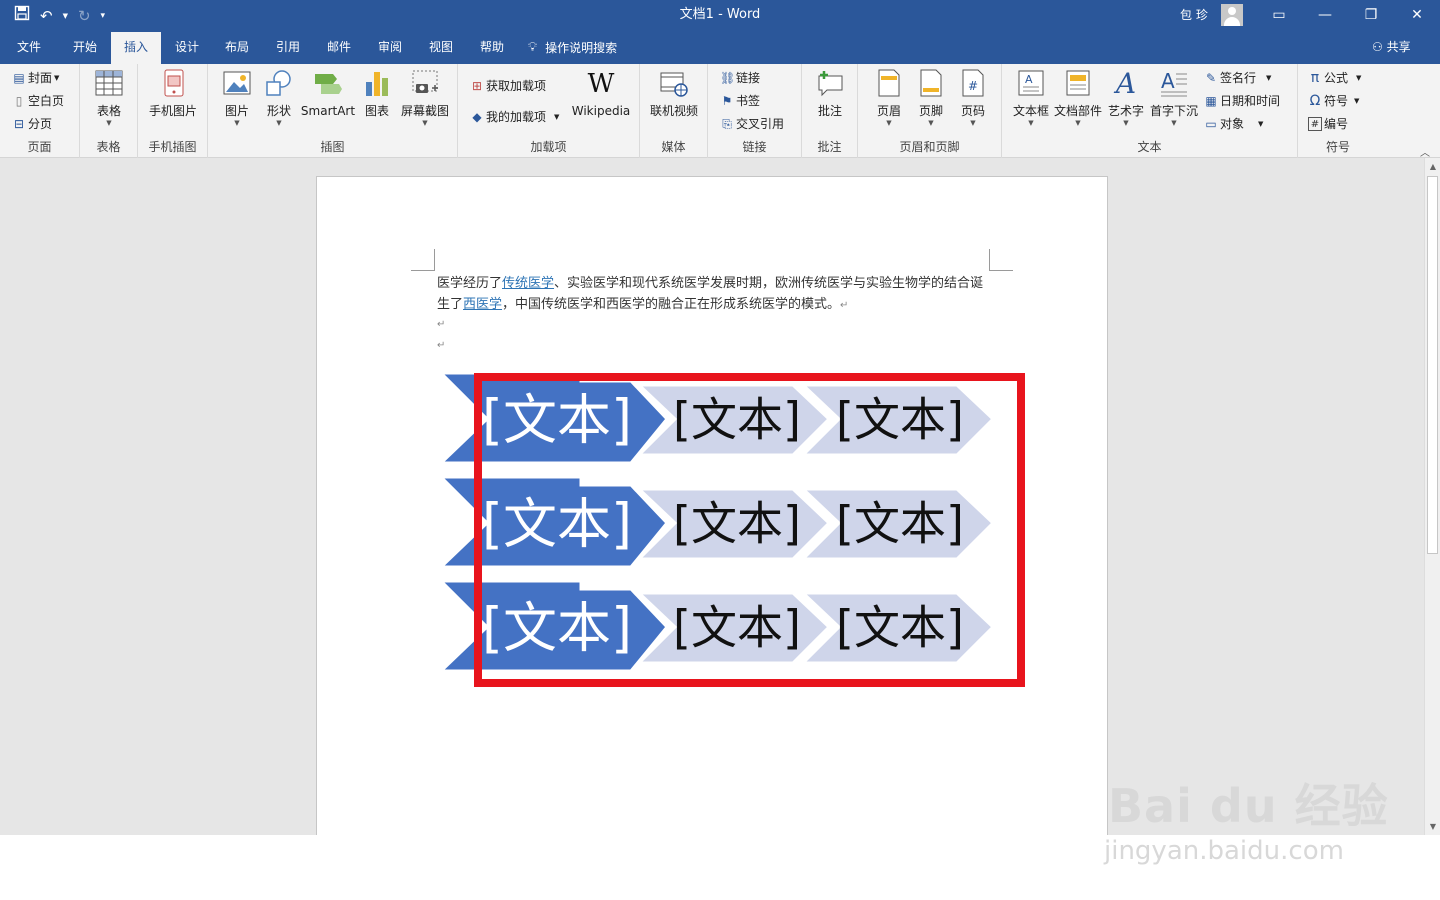  I want to click on tab-view: 视图, so click(441, 48).